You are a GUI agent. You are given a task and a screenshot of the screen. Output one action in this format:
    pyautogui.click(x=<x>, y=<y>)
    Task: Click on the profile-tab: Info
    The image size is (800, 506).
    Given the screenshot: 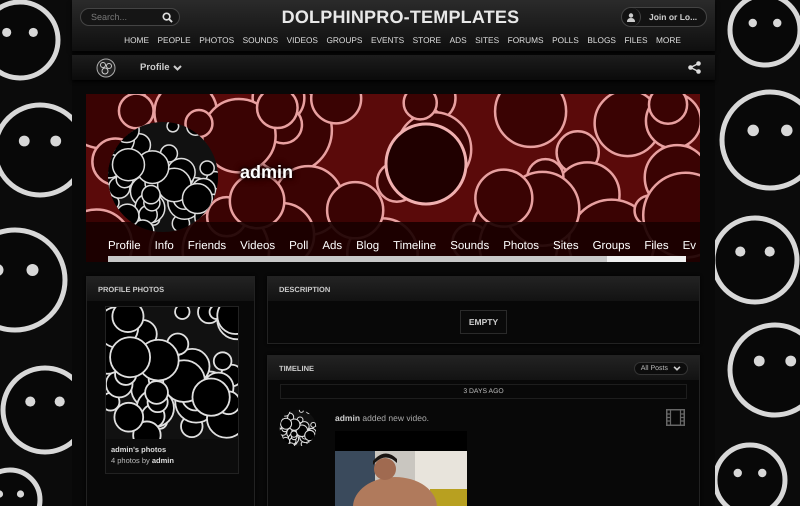 What is the action you would take?
    pyautogui.click(x=164, y=246)
    